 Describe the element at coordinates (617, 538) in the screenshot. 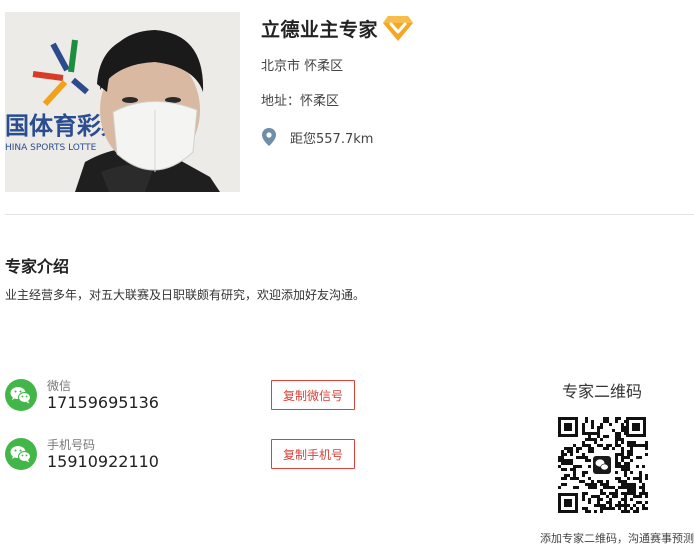

I see `qr-caption: 添加专家二维码，沟通赛事预测` at that location.